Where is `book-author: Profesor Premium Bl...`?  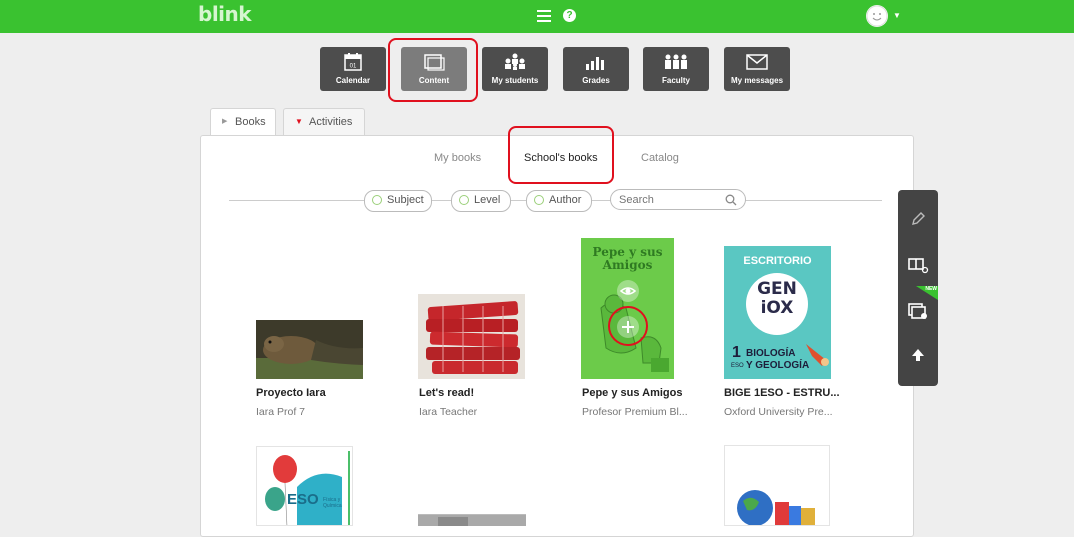 book-author: Profesor Premium Bl... is located at coordinates (635, 412).